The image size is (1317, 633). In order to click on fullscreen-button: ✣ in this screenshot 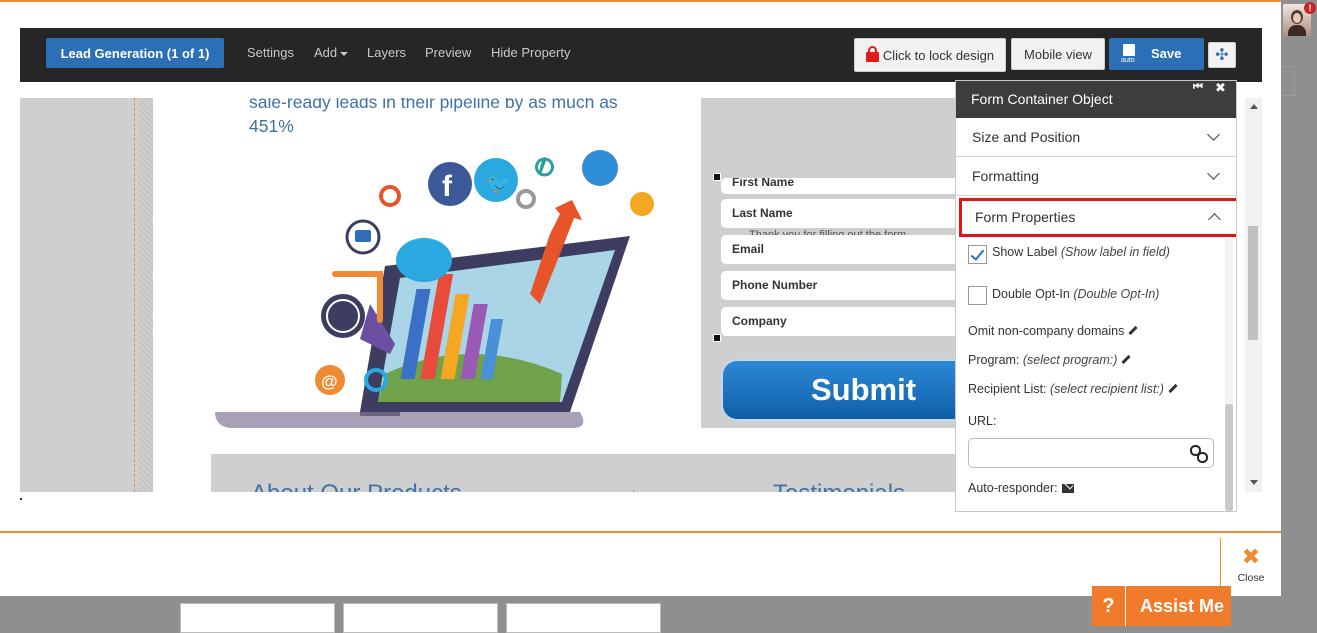, I will do `click(1222, 55)`.